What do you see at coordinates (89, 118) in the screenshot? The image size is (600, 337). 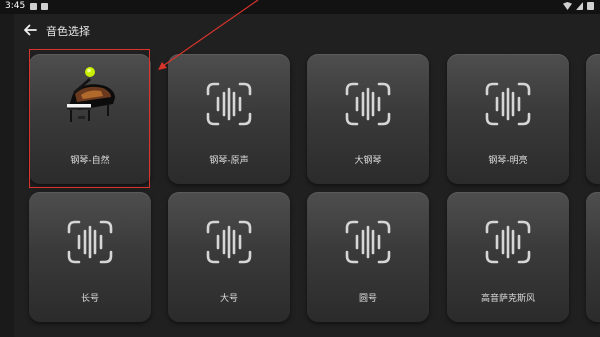 I see `selection-highlight-box` at bounding box center [89, 118].